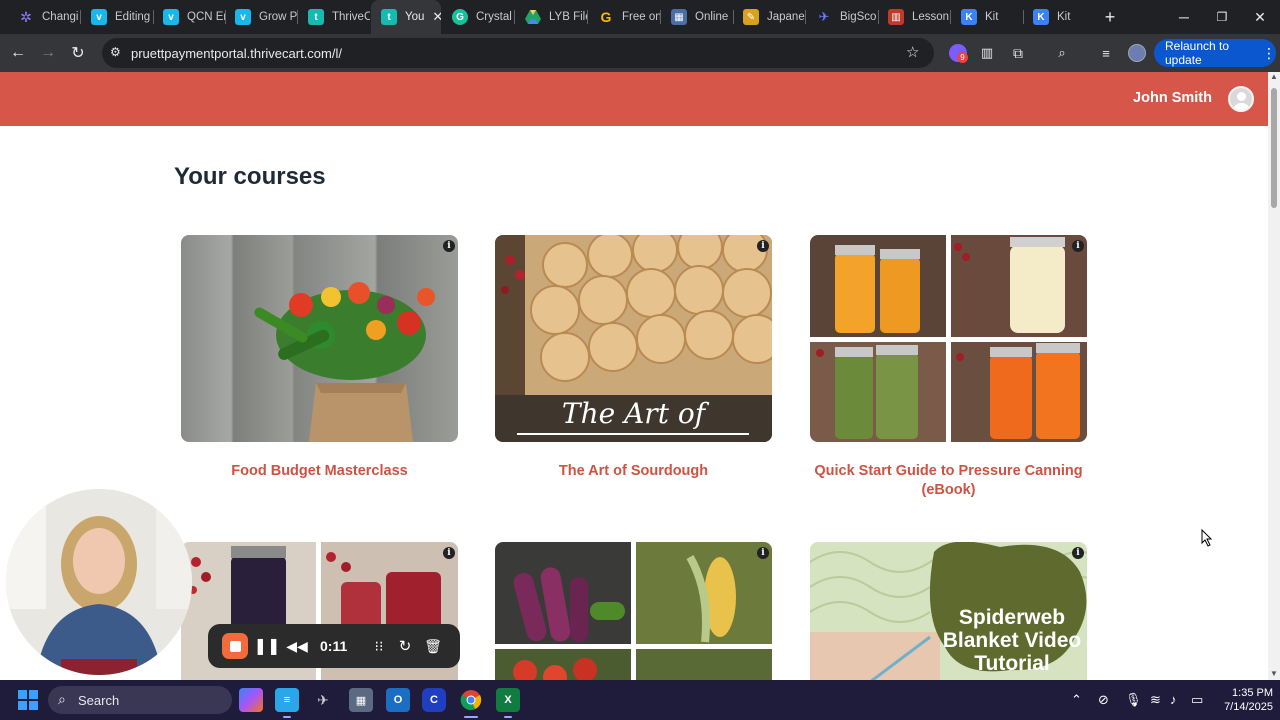 The image size is (1280, 720). Describe the element at coordinates (189, 17) in the screenshot. I see `tab-2: v QCN Er` at that location.